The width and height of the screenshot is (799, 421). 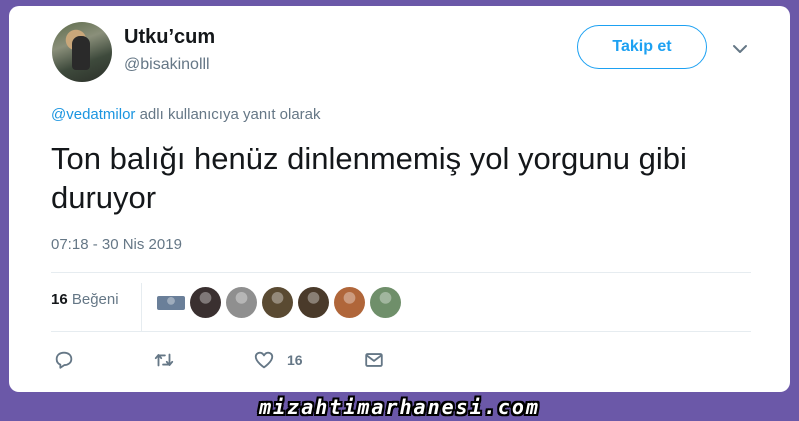 I want to click on like-count: 16, so click(x=295, y=360).